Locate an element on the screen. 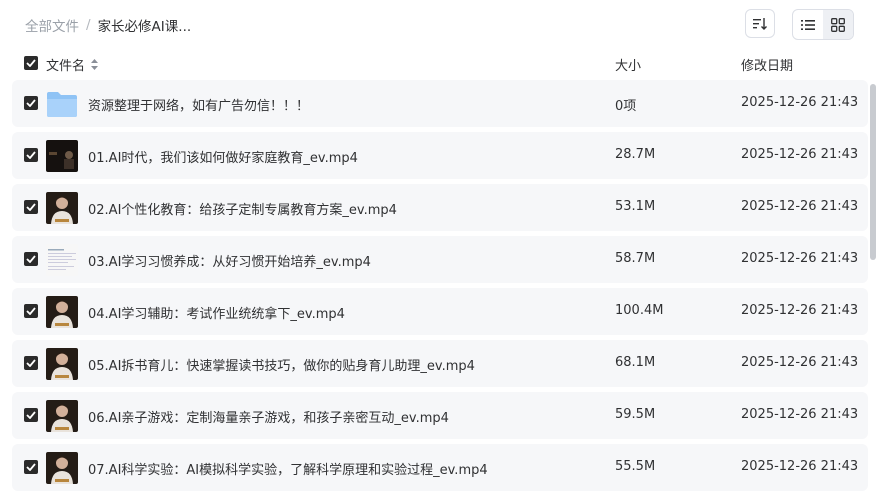  file-name: 03.AI学习习惯养成：从好习惯开始培养_ev.mp4 is located at coordinates (229, 260).